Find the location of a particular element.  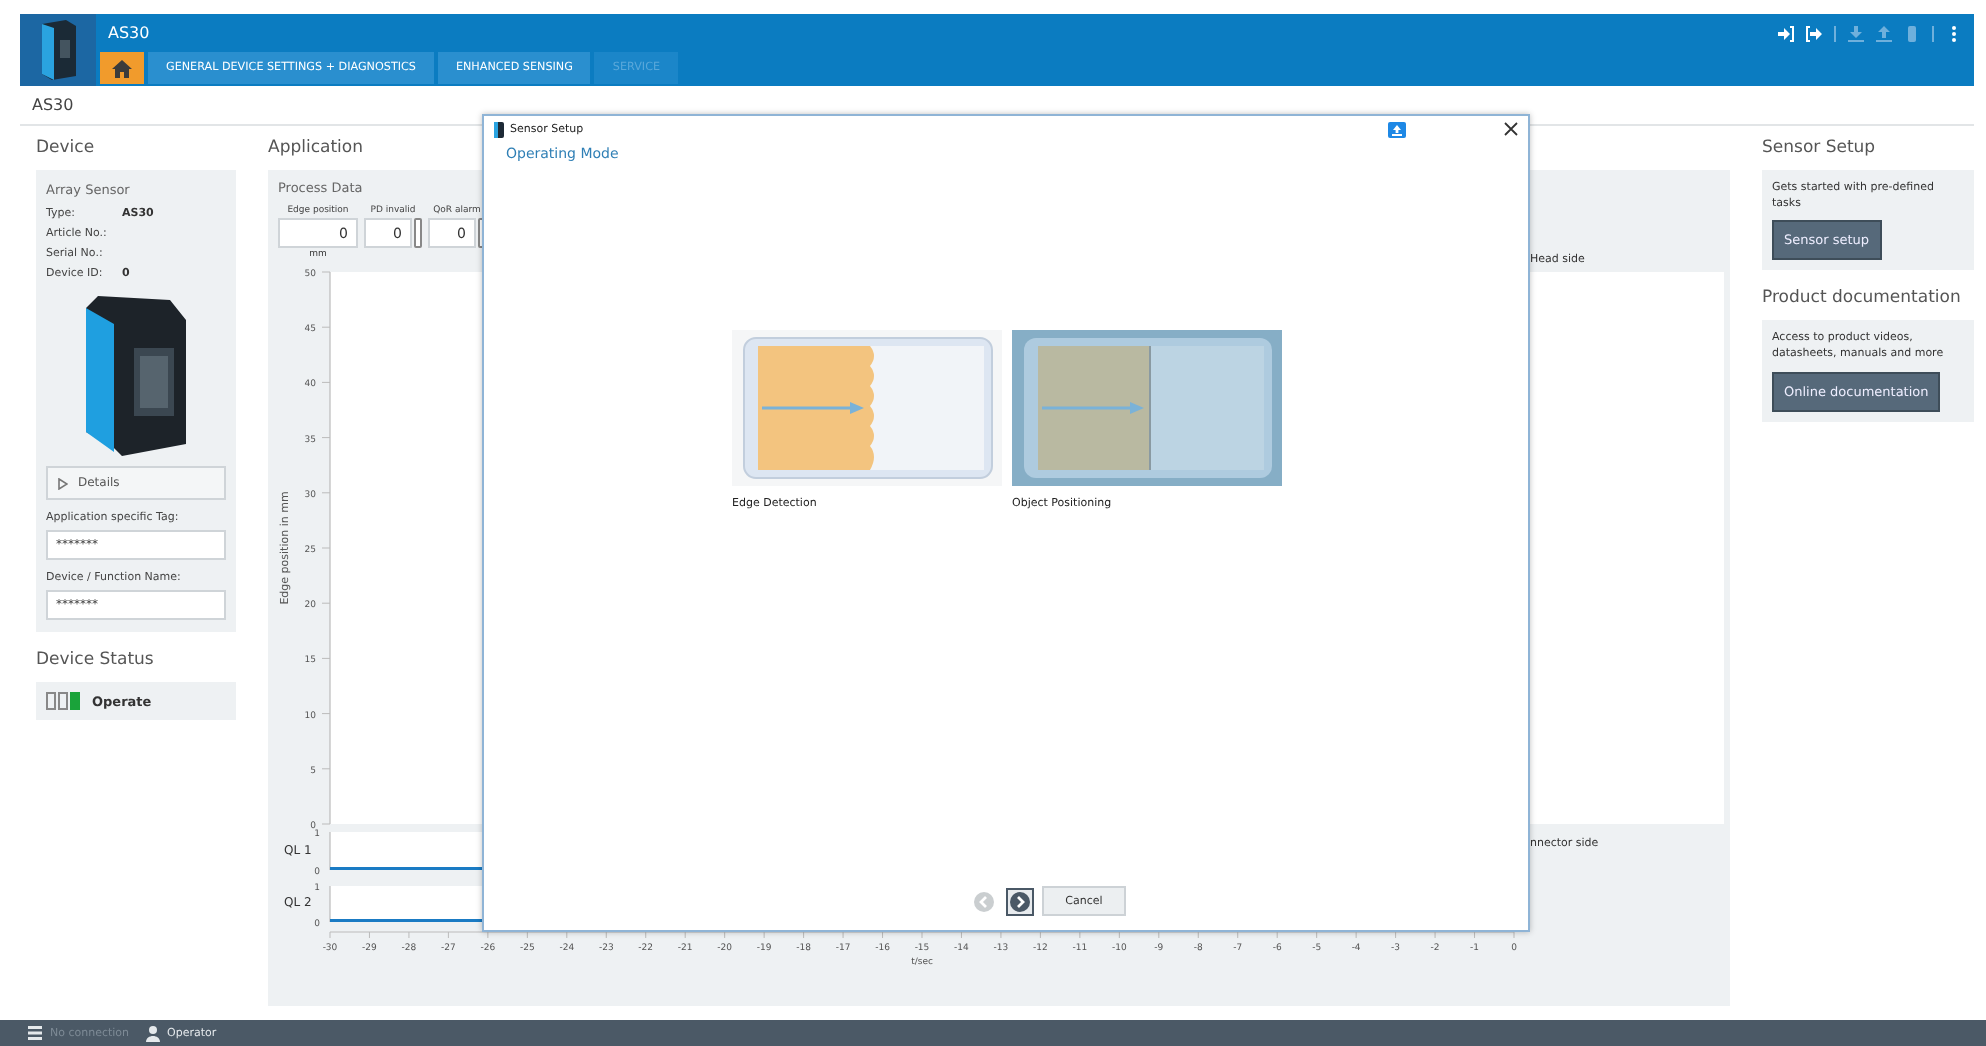

device-title: AS30 is located at coordinates (129, 33).